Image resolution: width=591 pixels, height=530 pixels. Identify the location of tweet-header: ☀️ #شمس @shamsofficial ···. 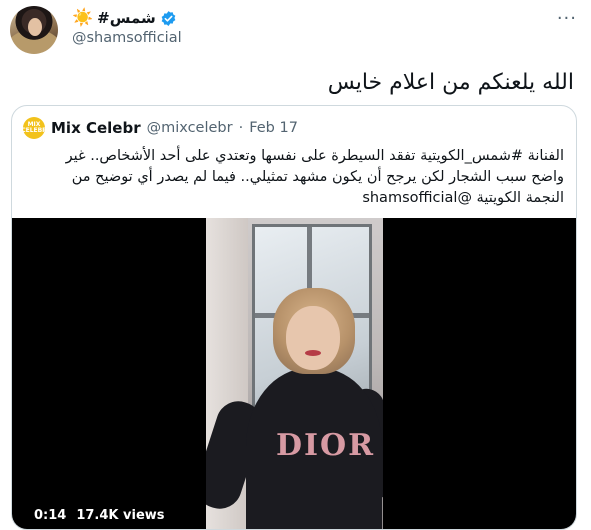
(295, 30).